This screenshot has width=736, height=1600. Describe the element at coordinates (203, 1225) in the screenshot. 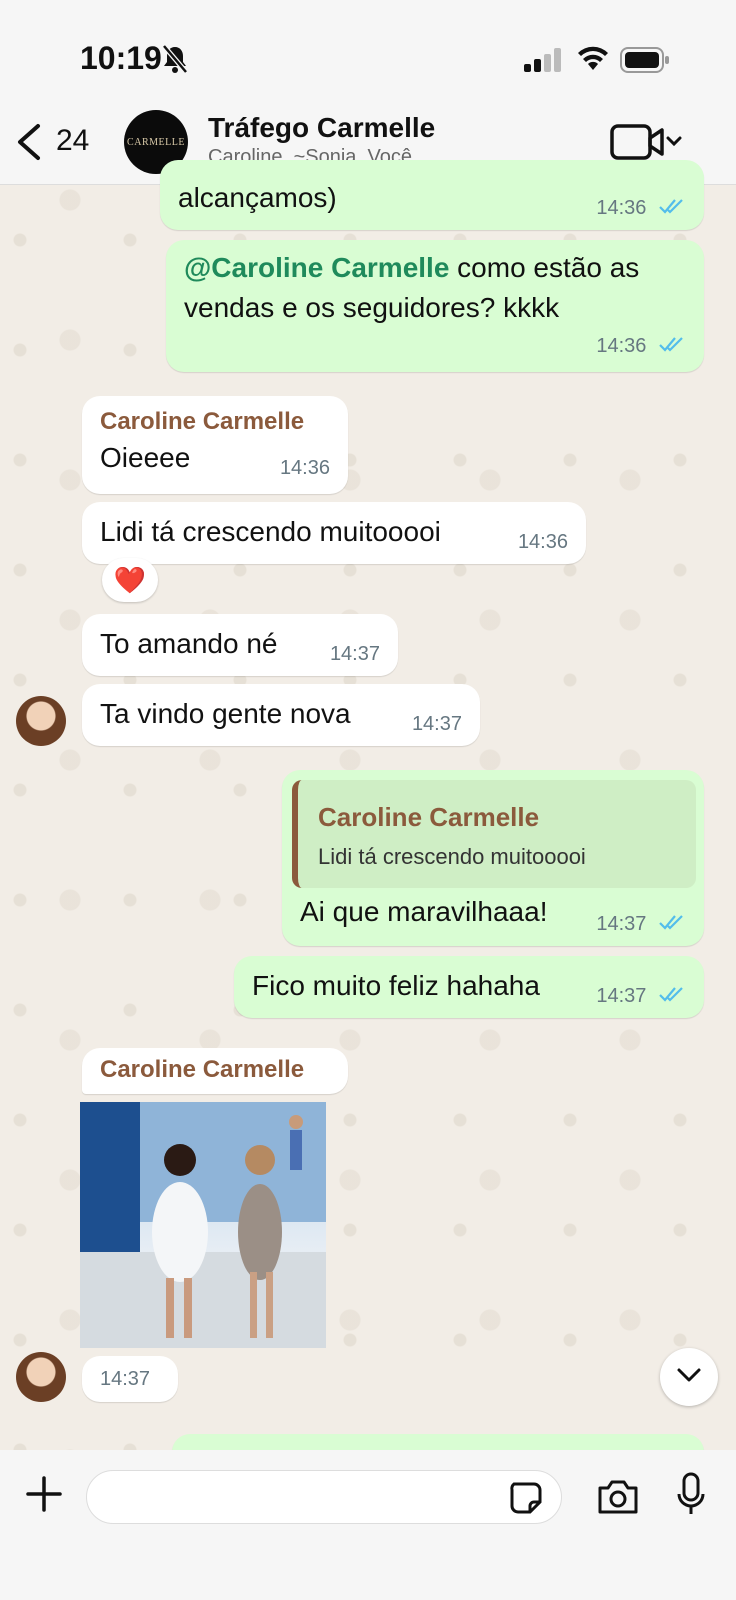

I see `gif-media` at that location.